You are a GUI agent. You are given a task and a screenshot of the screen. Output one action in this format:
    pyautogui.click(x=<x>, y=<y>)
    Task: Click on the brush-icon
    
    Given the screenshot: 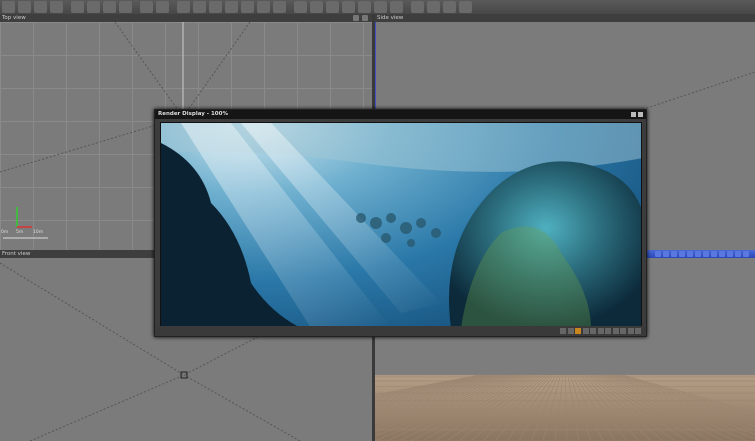 What is the action you would take?
    pyautogui.click(x=247, y=7)
    